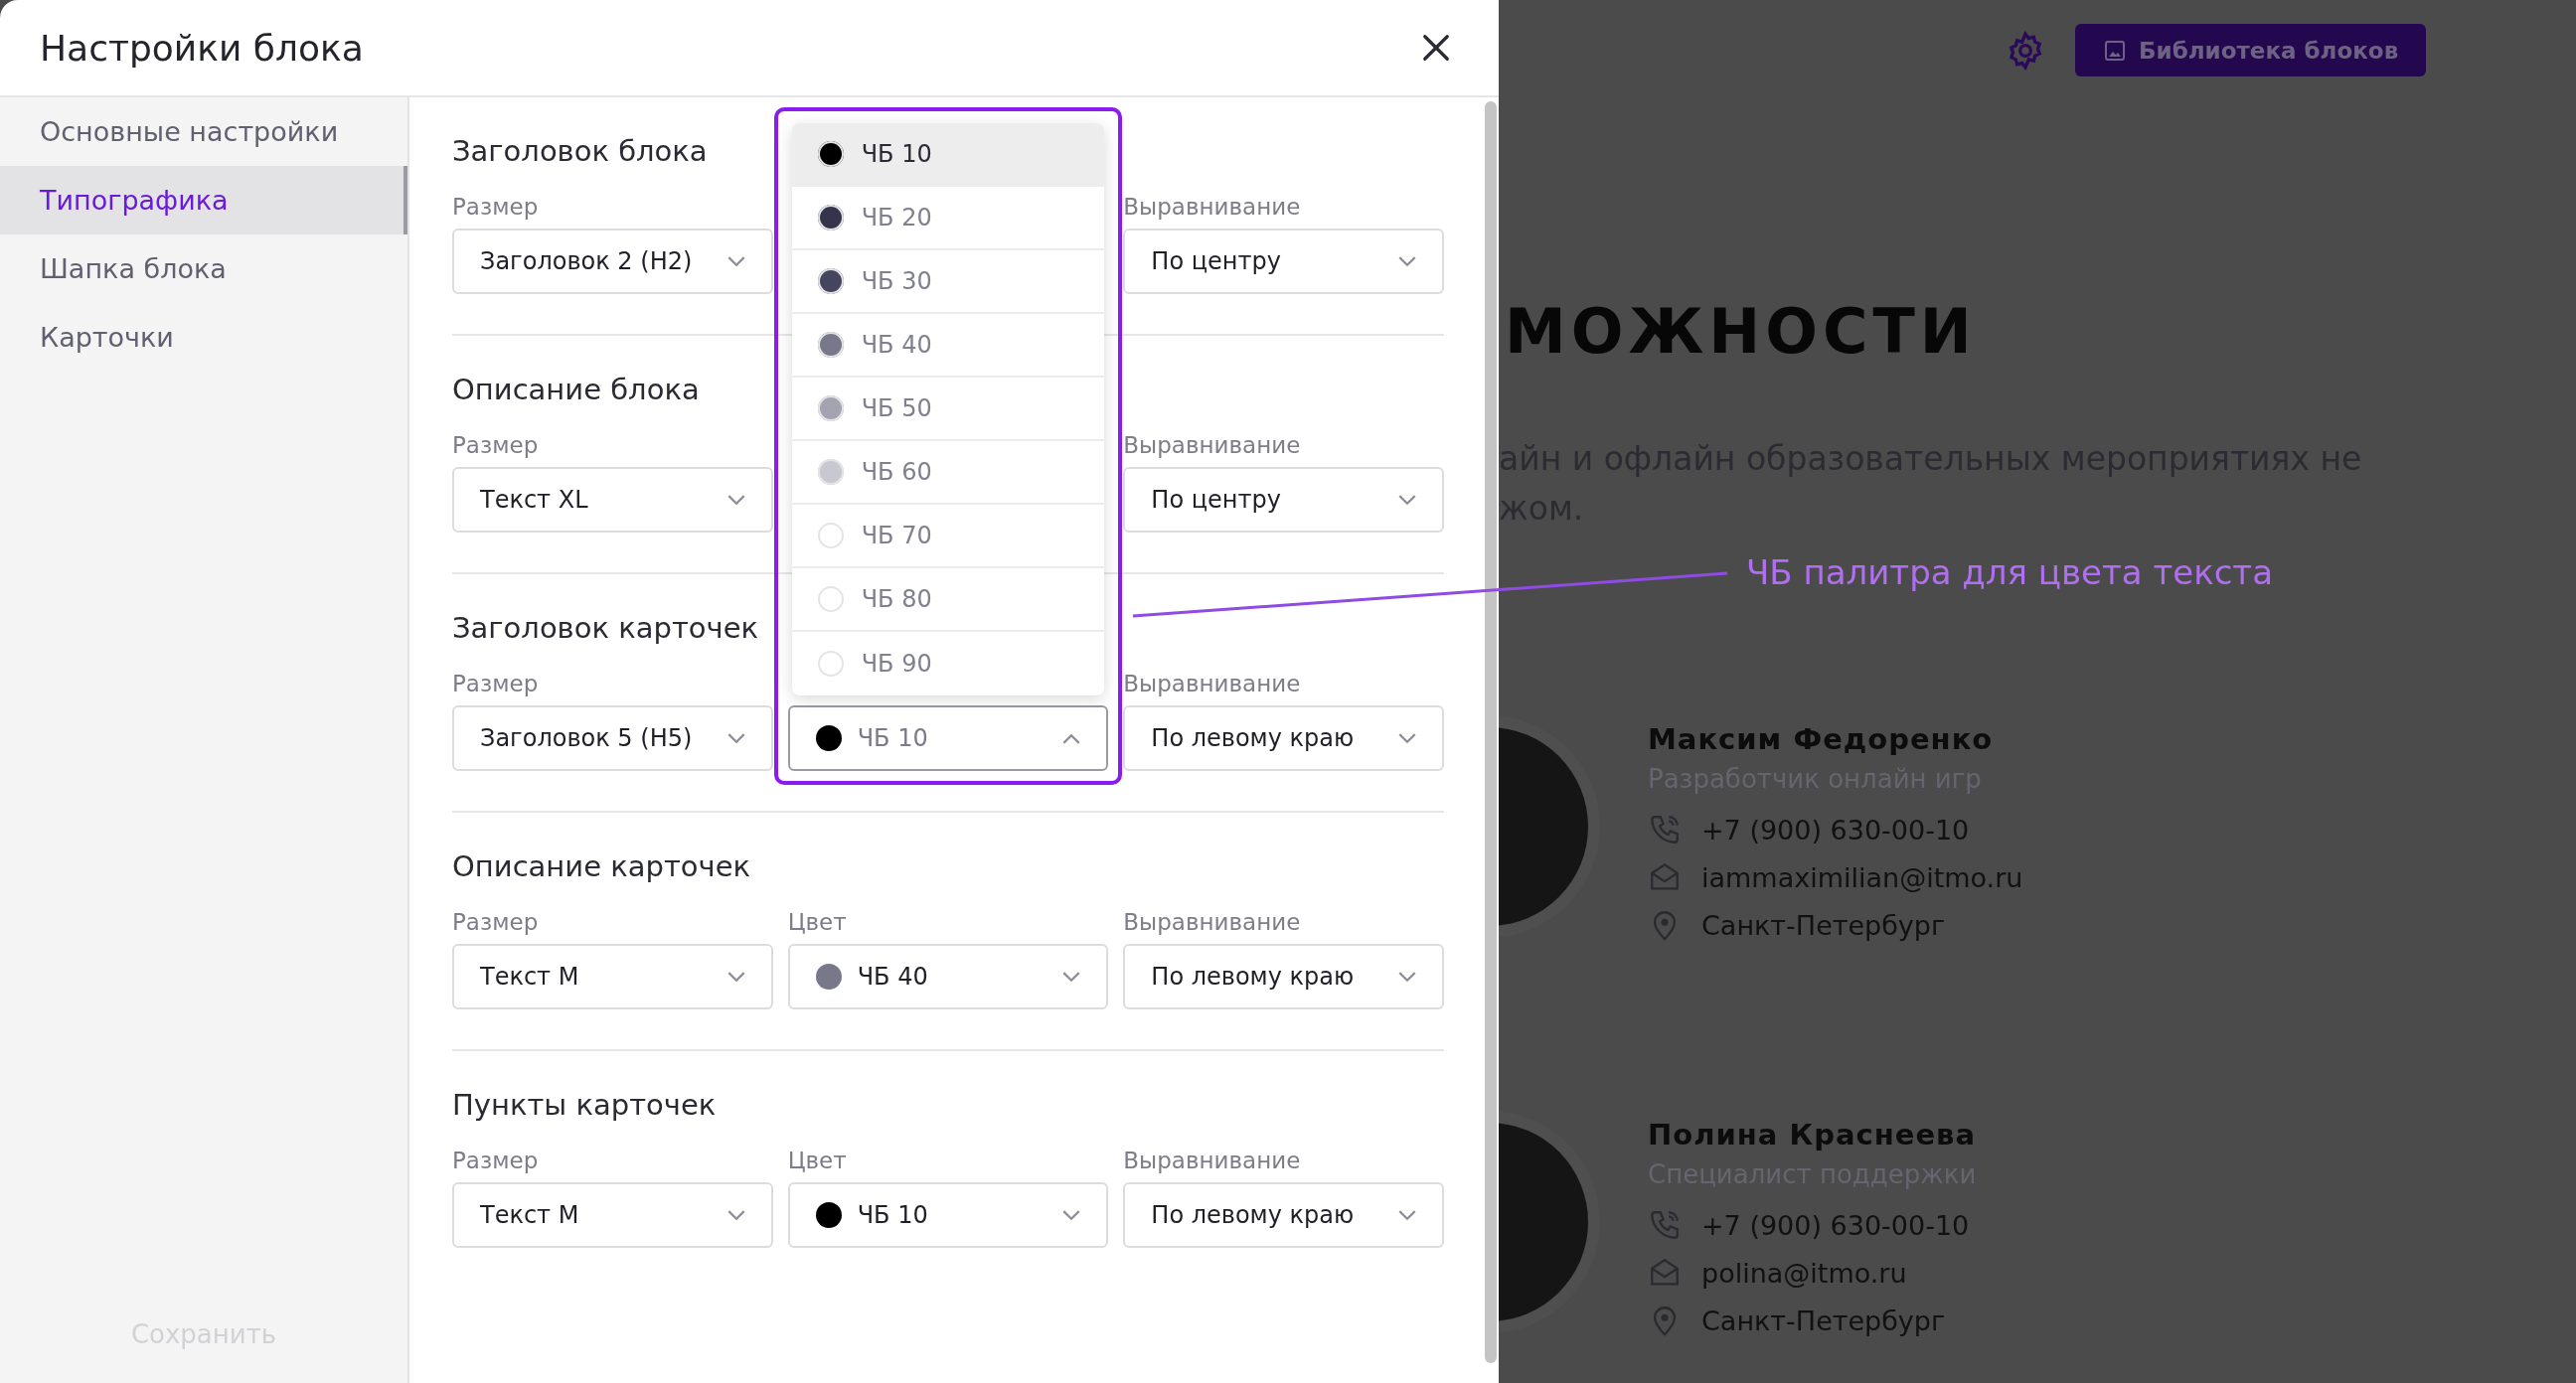 This screenshot has height=1383, width=2576. I want to click on image-icon, so click(2115, 51).